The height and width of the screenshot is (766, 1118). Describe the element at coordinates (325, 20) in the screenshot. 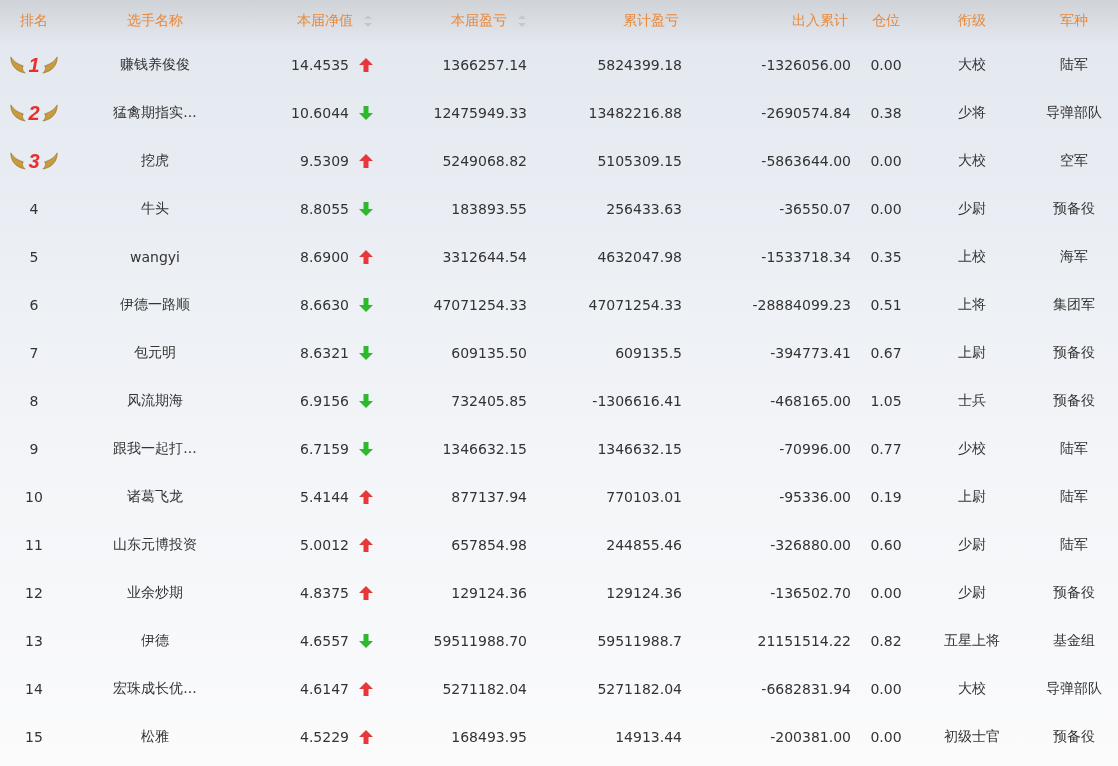

I see `column-header: 本届净值` at that location.